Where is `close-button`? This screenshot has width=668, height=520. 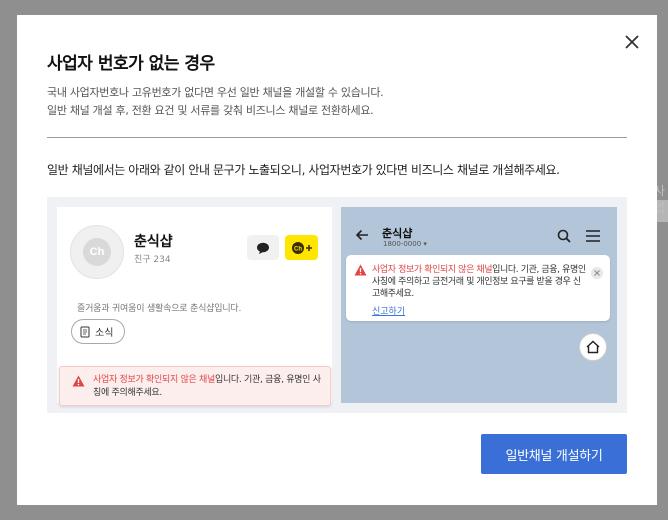
close-button is located at coordinates (632, 42).